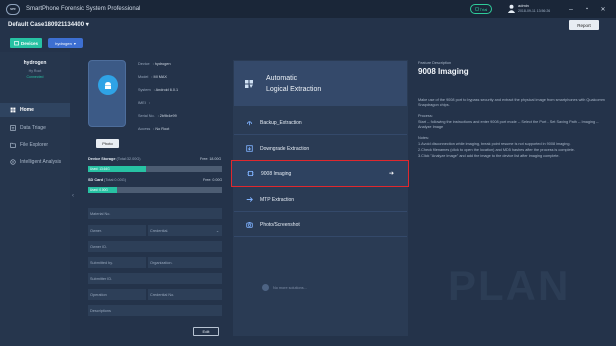 The width and height of the screenshot is (616, 346). I want to click on analysis-icon, so click(13, 162).